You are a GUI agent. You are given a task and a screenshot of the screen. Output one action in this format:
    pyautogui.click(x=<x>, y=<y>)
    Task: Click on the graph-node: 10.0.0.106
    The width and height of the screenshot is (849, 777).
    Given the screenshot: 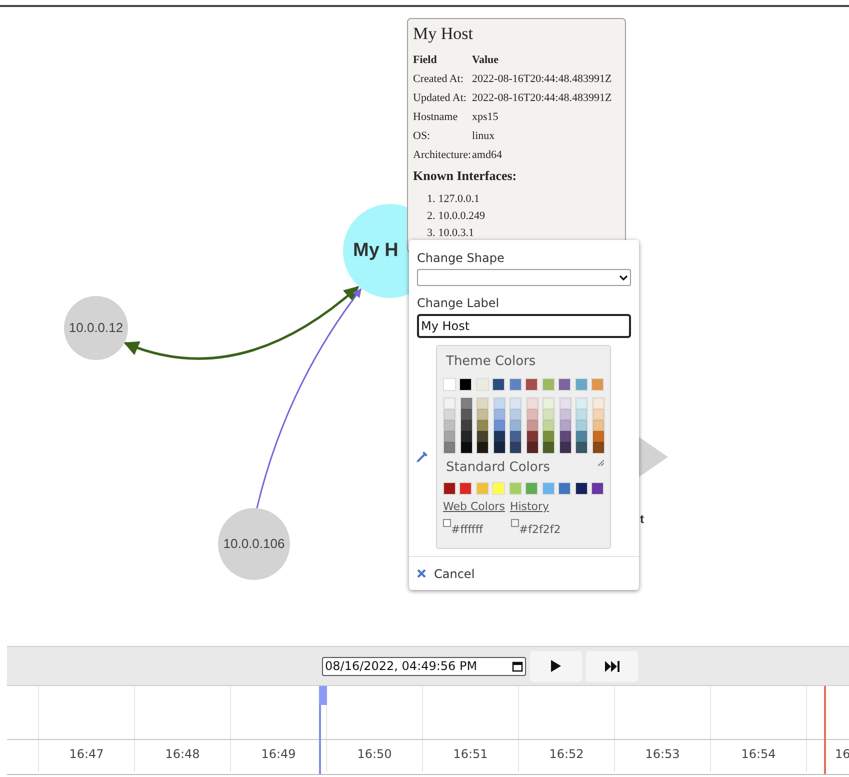 What is the action you would take?
    pyautogui.click(x=254, y=544)
    